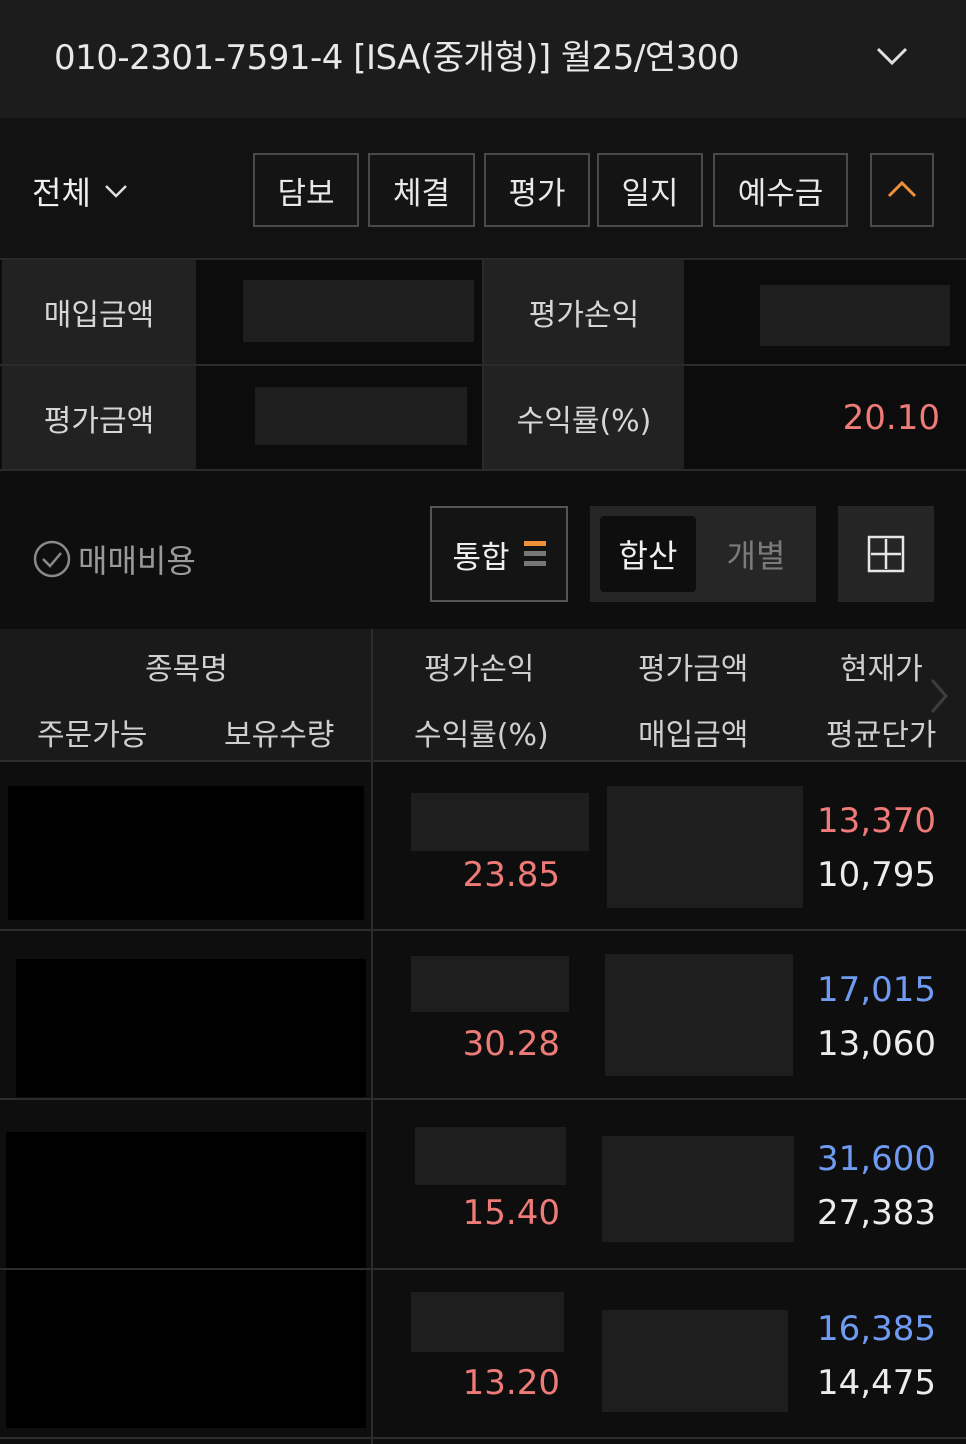 This screenshot has width=966, height=1444. I want to click on header-purchase-amount: 매입금액, so click(693, 735).